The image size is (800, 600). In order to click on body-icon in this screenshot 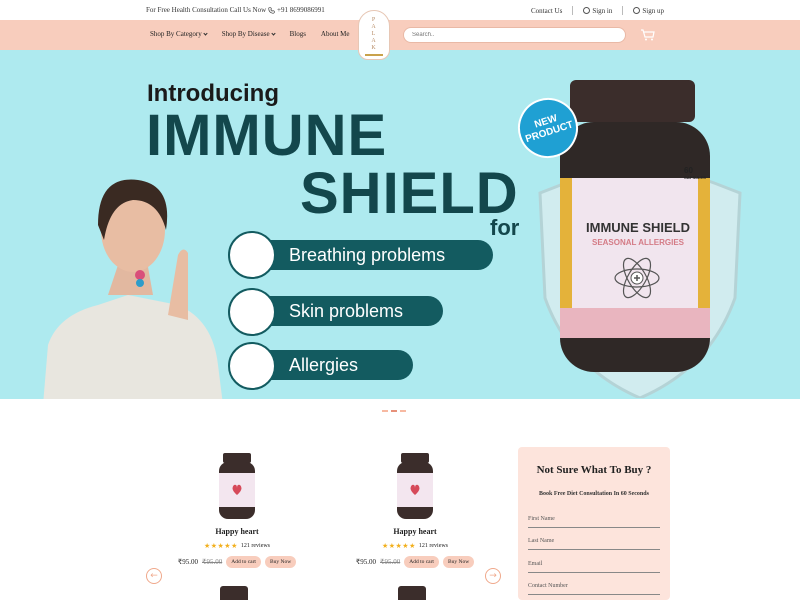, I will do `click(252, 312)`.